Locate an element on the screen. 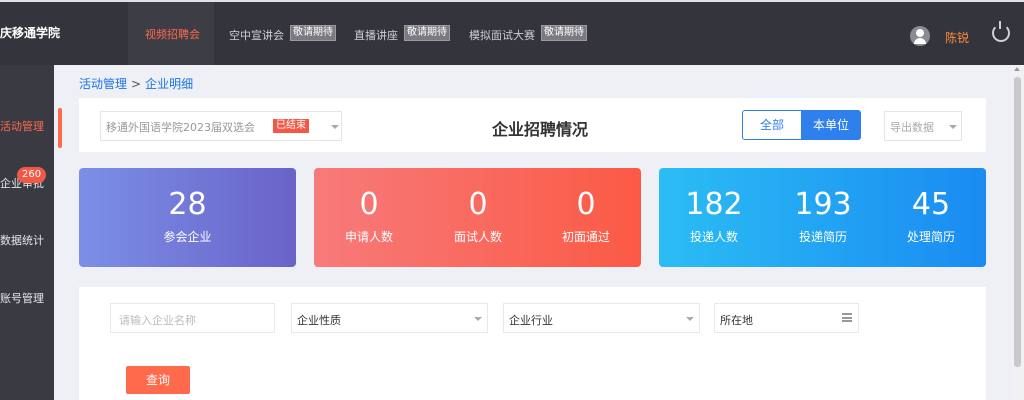 The image size is (1024, 400). app-title: 庆移通学院 is located at coordinates (30, 33).